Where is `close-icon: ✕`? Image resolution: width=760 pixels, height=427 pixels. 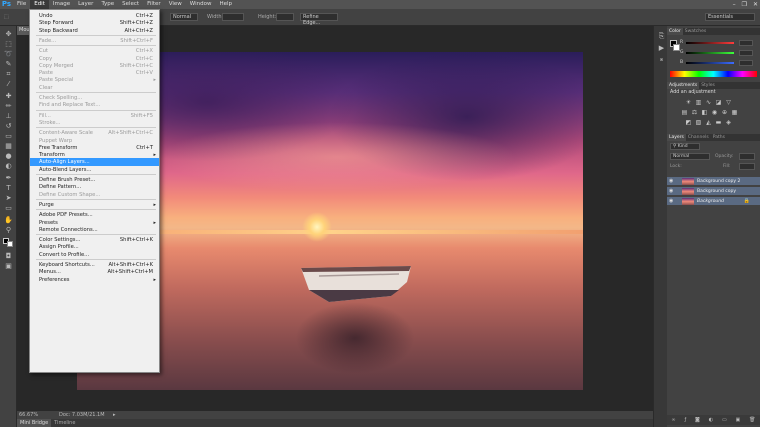
close-icon: ✕ is located at coordinates (755, 4).